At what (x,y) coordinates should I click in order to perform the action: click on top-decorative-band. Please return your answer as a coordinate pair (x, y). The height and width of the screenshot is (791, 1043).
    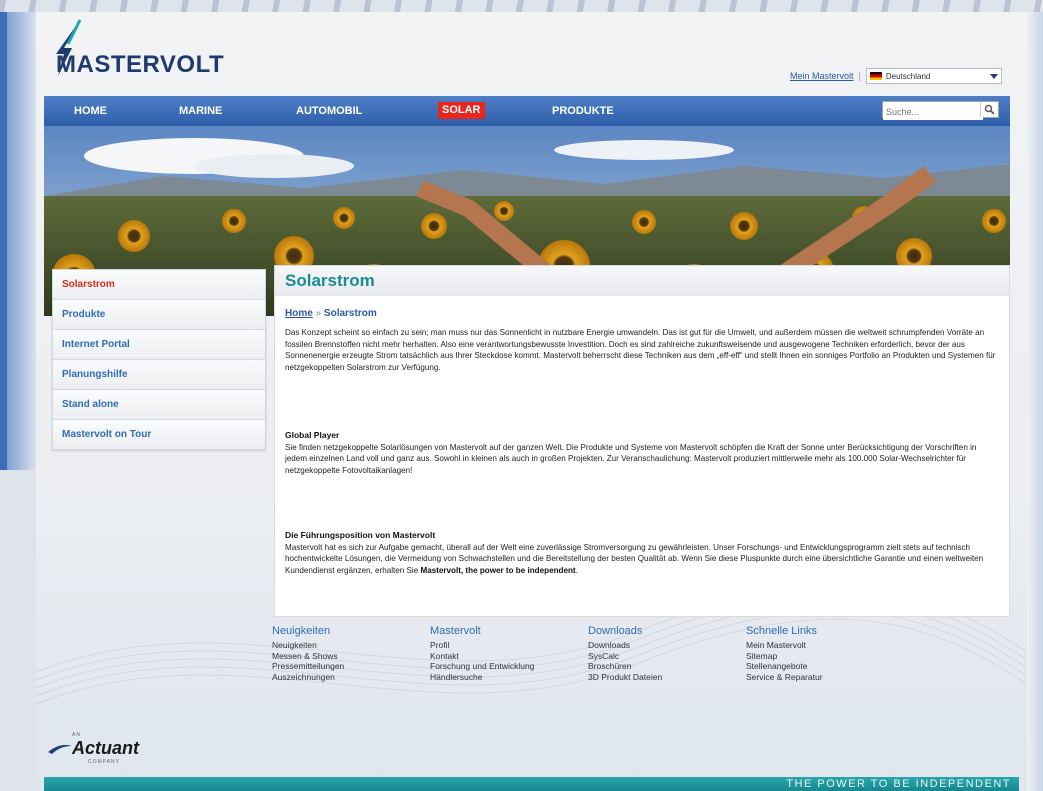
    Looking at the image, I should click on (521, 6).